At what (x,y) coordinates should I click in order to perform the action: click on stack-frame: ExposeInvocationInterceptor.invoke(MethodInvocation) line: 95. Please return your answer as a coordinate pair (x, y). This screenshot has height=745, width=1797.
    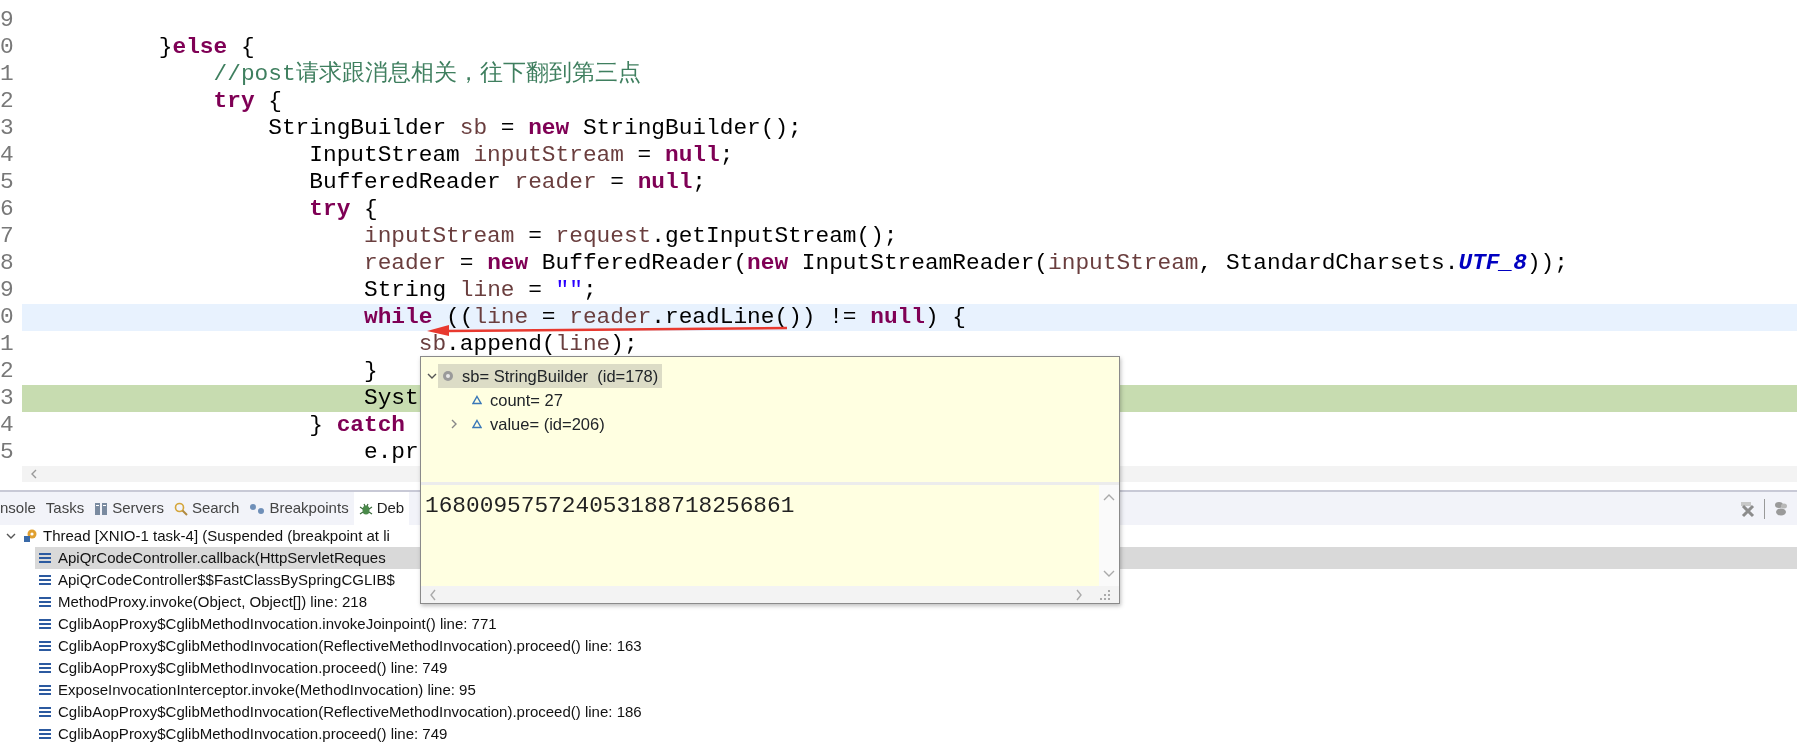
    Looking at the image, I should click on (916, 690).